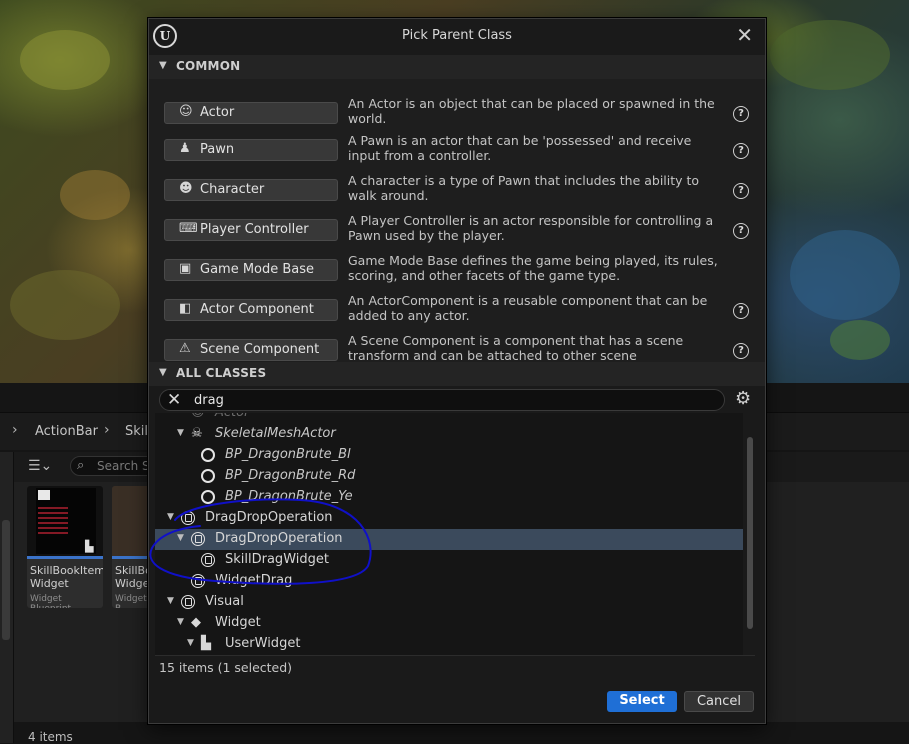 This screenshot has width=909, height=744. Describe the element at coordinates (208, 66) in the screenshot. I see `common-section-label: COMMON` at that location.